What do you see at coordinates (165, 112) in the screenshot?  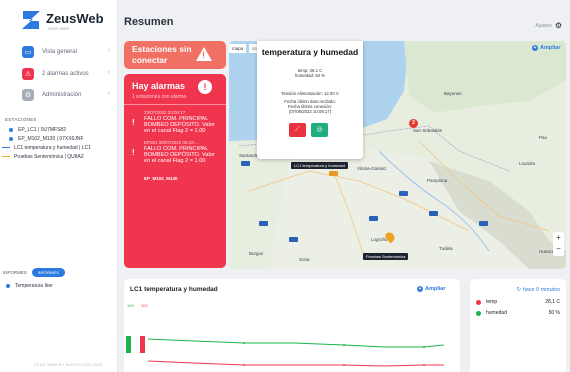 I see `alarm-date: 22/07/2022 23:00:17` at bounding box center [165, 112].